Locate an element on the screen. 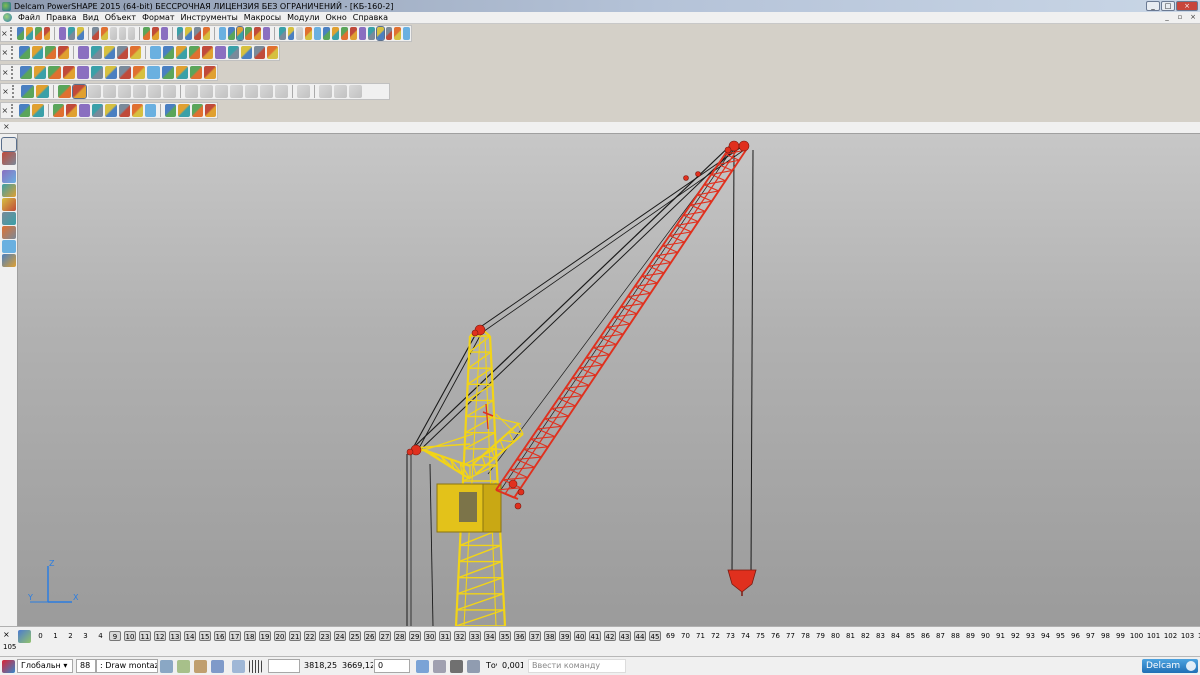  level-99: 99 is located at coordinates (1120, 636).